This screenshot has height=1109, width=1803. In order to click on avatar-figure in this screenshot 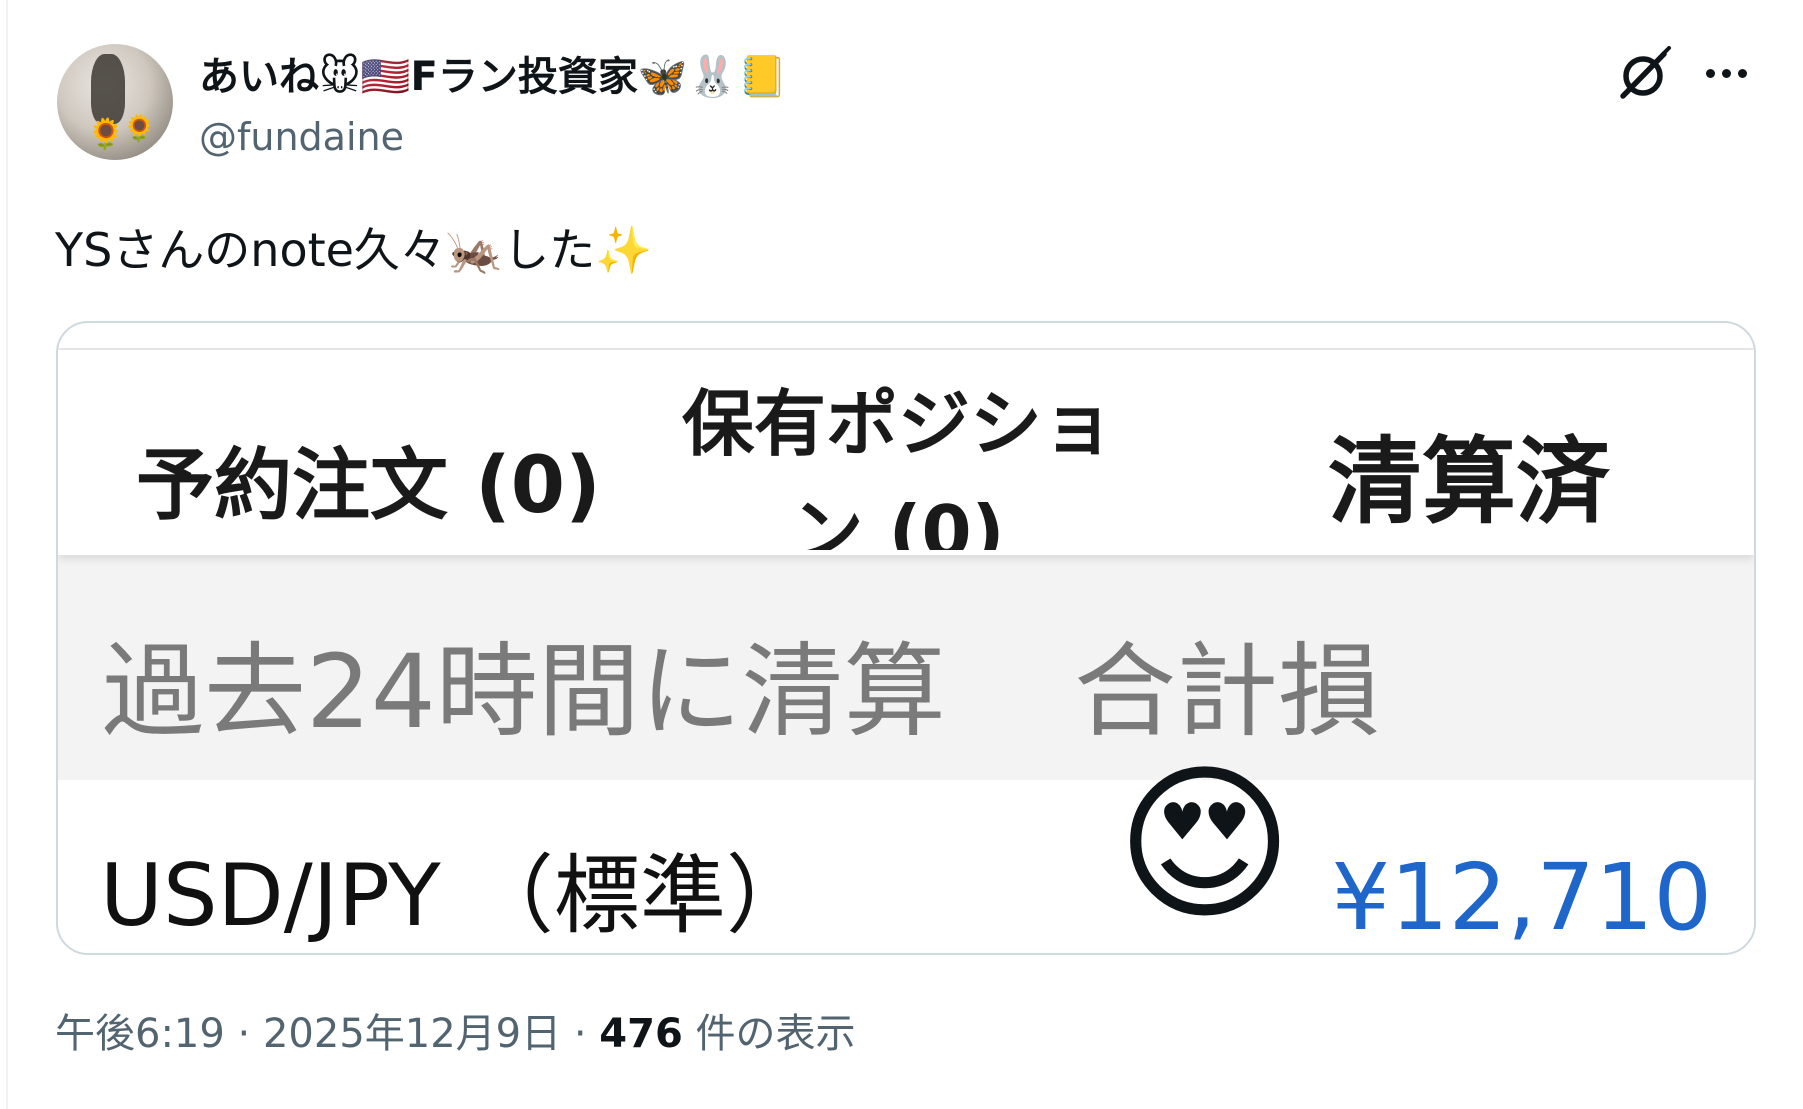, I will do `click(108, 89)`.